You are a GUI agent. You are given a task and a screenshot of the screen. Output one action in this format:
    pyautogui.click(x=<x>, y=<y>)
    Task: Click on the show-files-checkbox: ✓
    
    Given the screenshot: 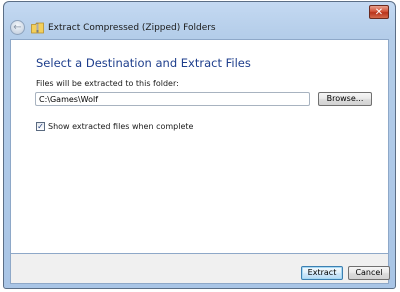 What is the action you would take?
    pyautogui.click(x=40, y=126)
    